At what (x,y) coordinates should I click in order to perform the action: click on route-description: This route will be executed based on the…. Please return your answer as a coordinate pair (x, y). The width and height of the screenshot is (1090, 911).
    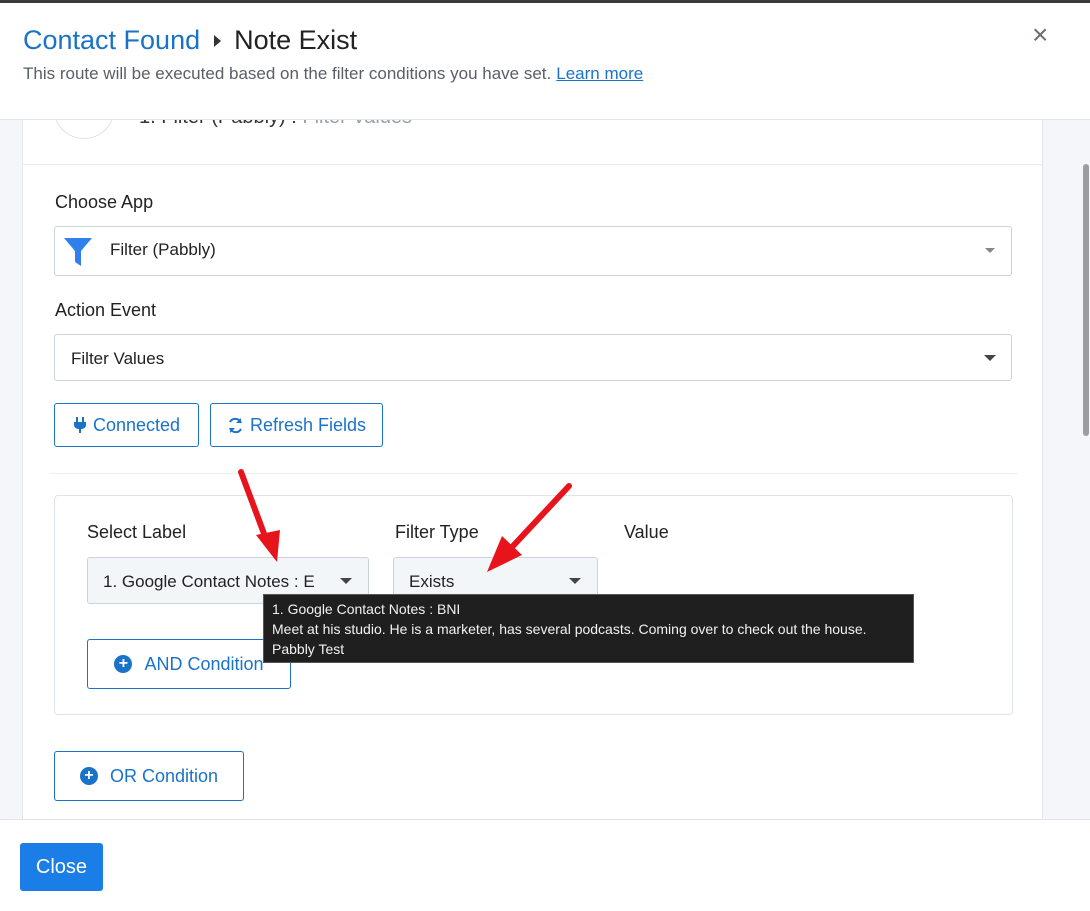
    Looking at the image, I should click on (333, 74).